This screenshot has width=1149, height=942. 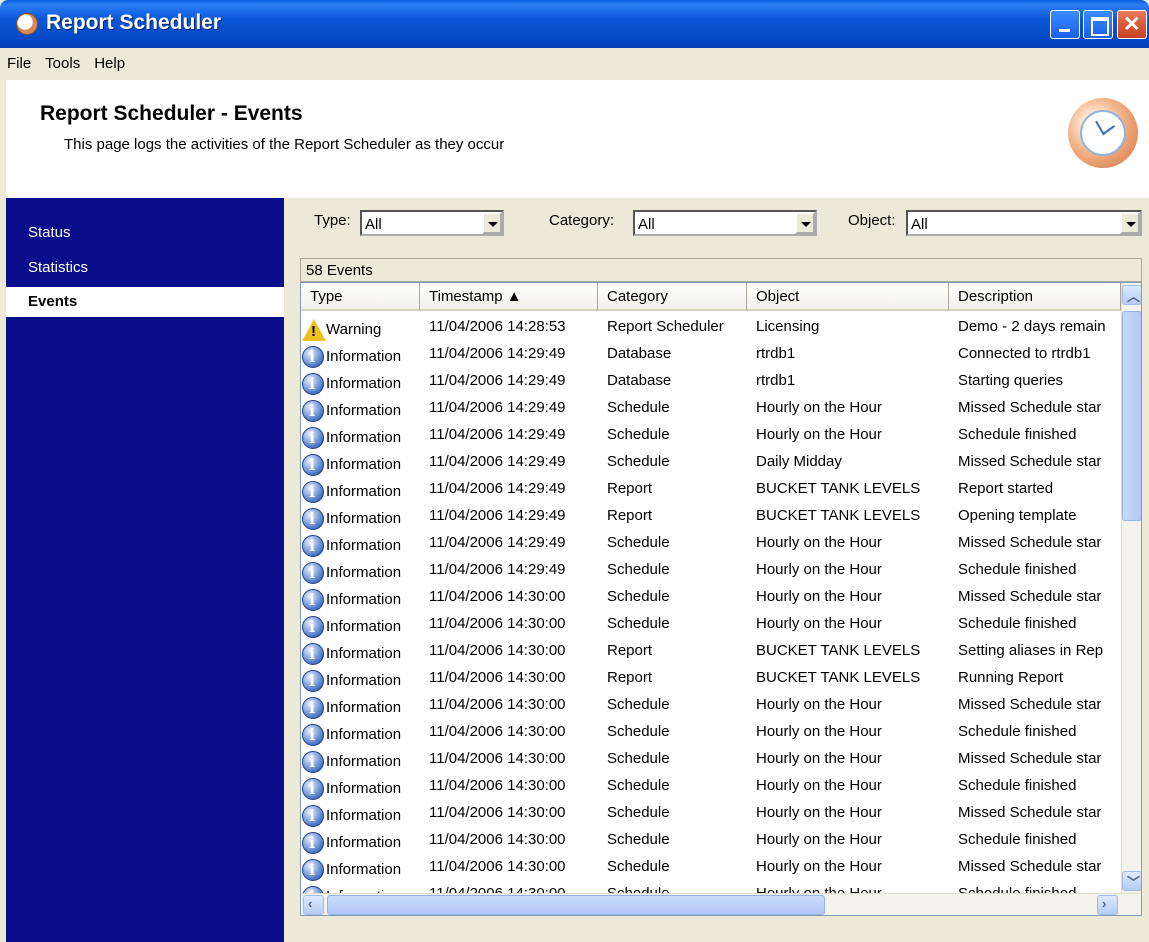 I want to click on scroll-thumb, so click(x=1131, y=416).